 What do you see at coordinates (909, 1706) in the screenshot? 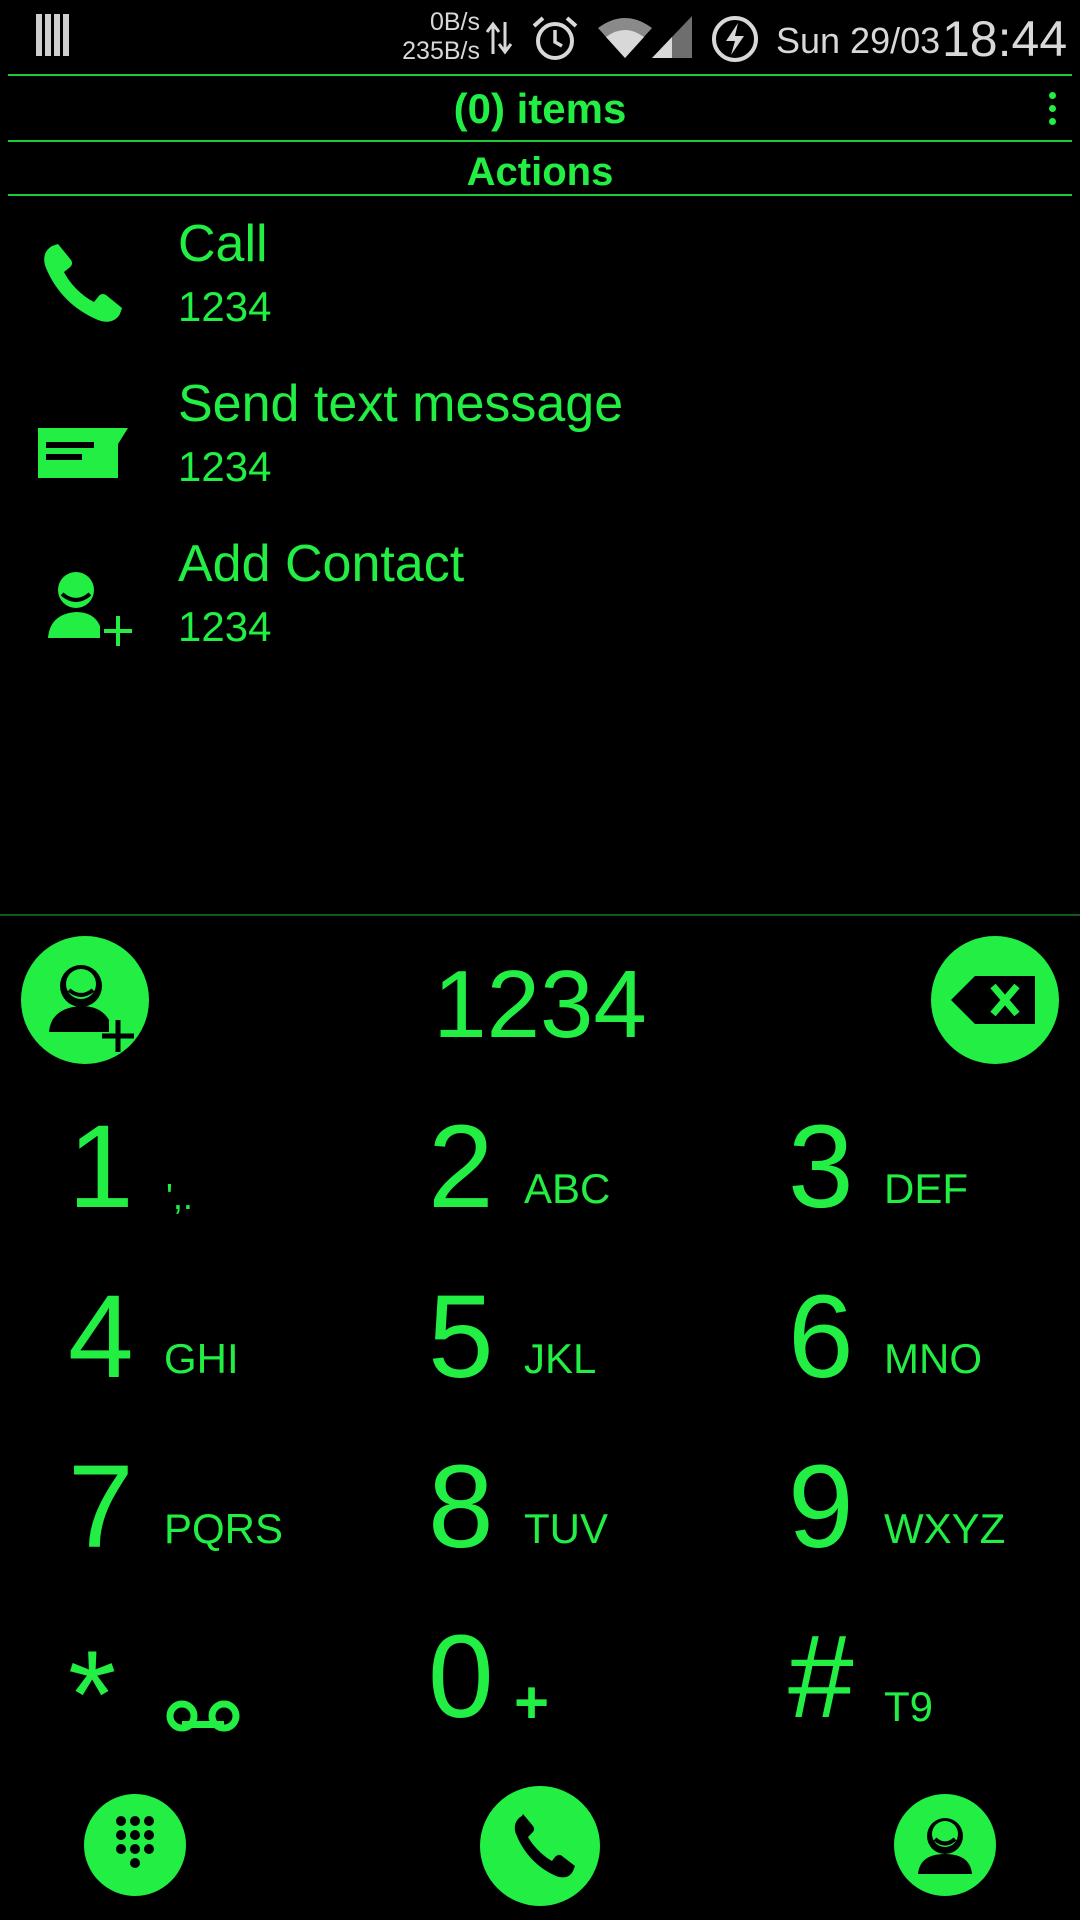
I see `dial-key-letters: T9` at bounding box center [909, 1706].